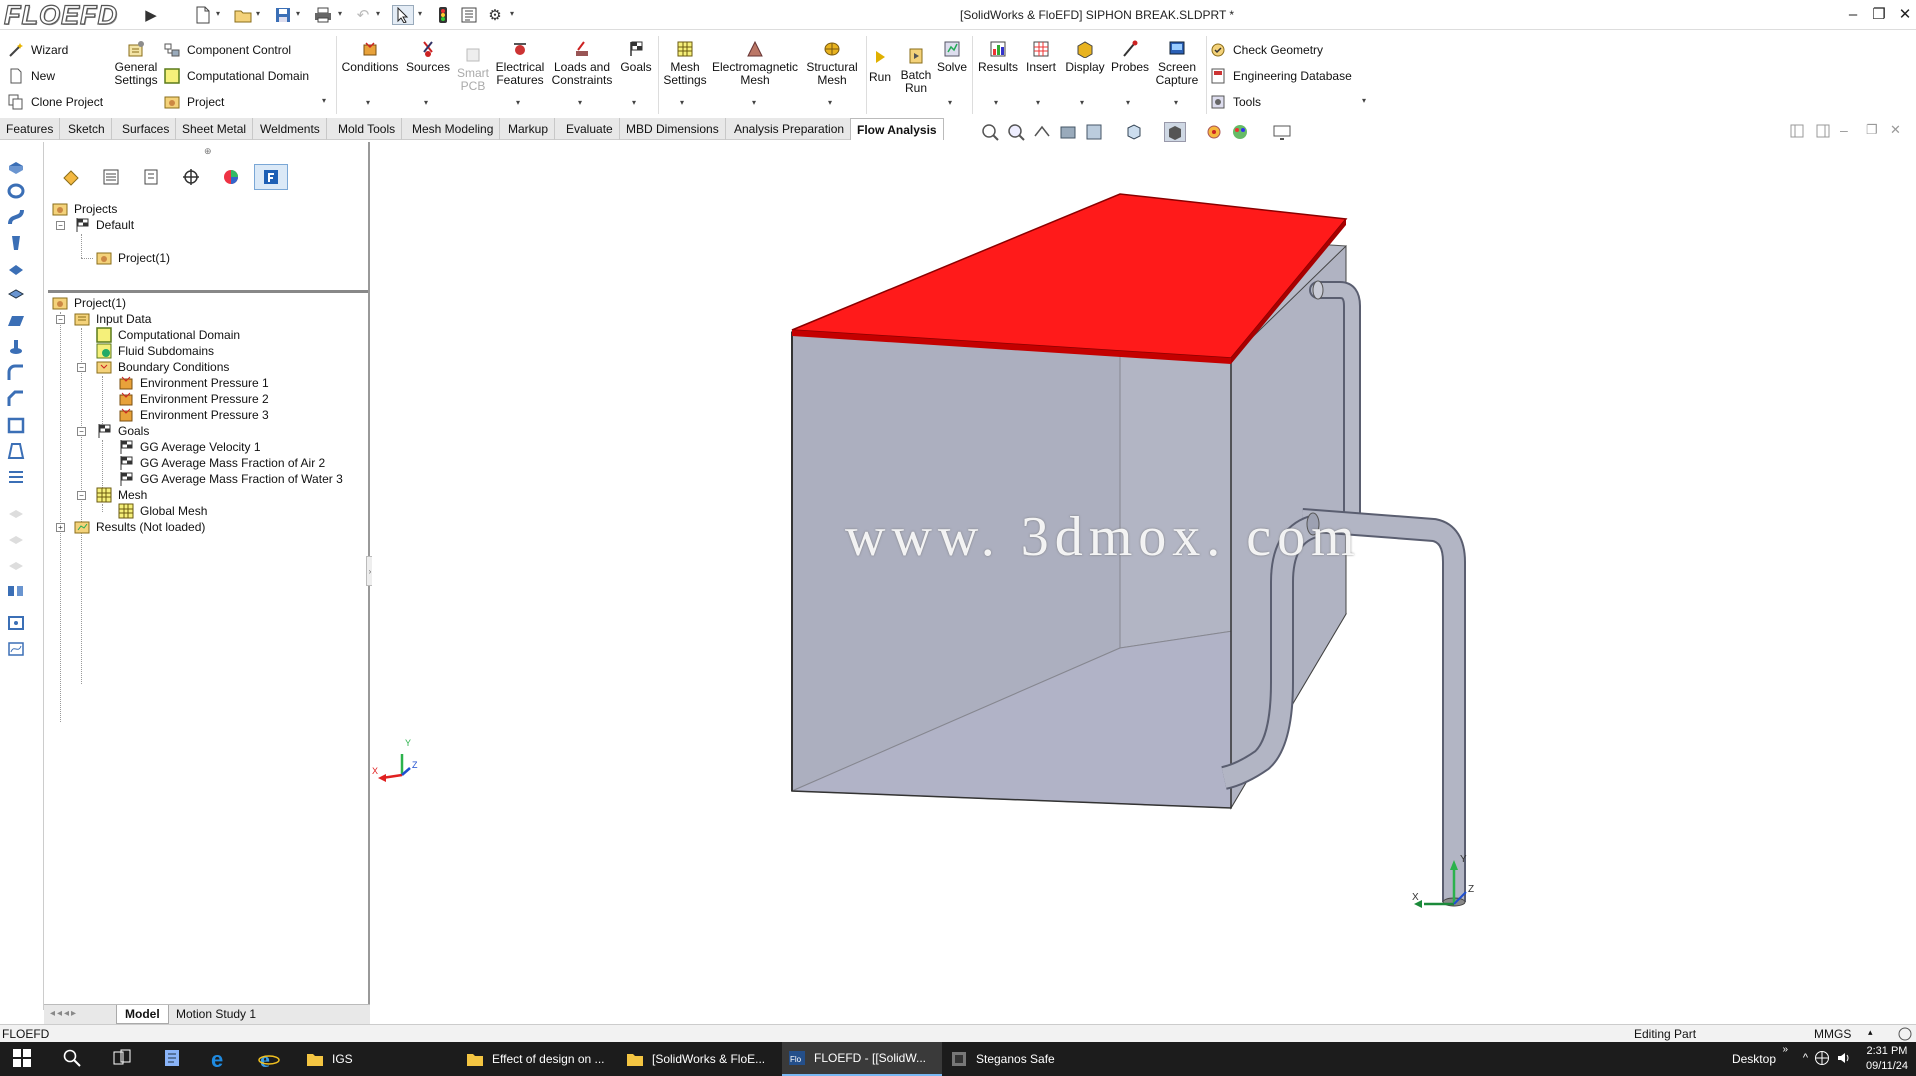 The image size is (1916, 1076). Describe the element at coordinates (104, 225) in the screenshot. I see `tree-item-default: Default` at that location.